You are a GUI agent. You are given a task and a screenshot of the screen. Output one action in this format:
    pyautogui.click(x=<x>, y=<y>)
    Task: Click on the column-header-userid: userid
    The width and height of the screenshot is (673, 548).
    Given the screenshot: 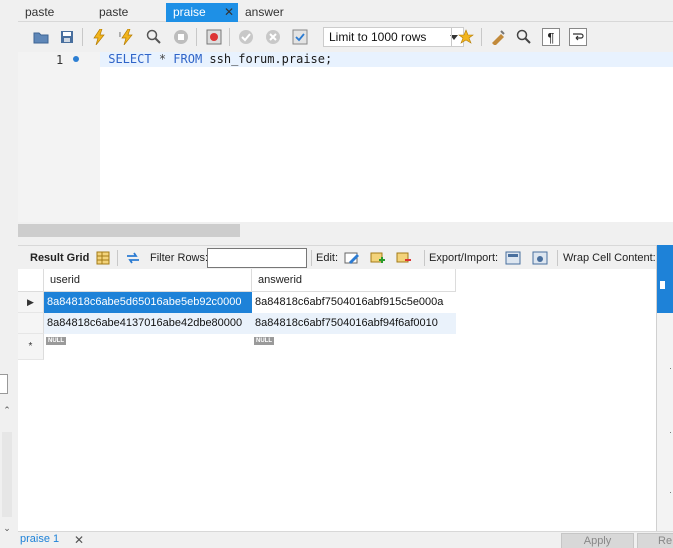 What is the action you would take?
    pyautogui.click(x=148, y=280)
    